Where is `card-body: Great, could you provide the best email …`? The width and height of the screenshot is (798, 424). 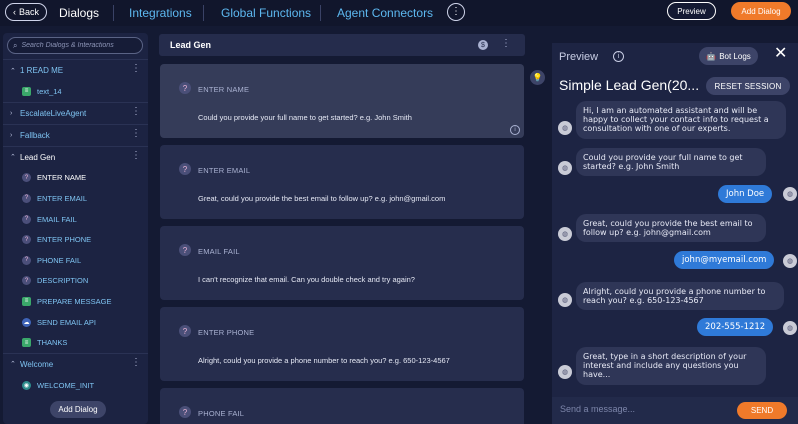 card-body: Great, could you provide the best email … is located at coordinates (322, 198).